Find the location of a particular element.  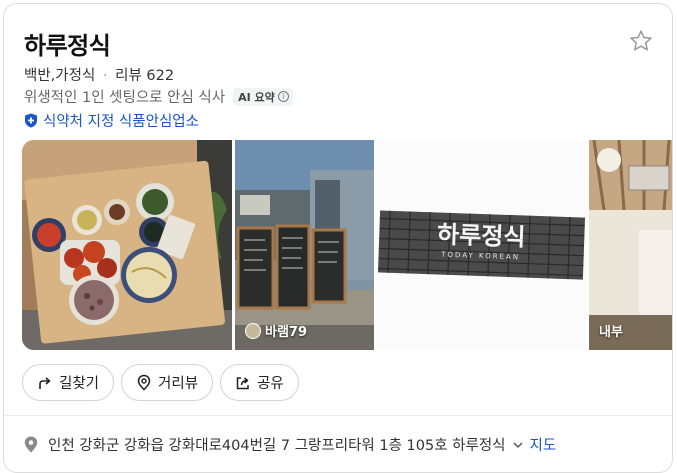

address-pin-icon is located at coordinates (31, 444).